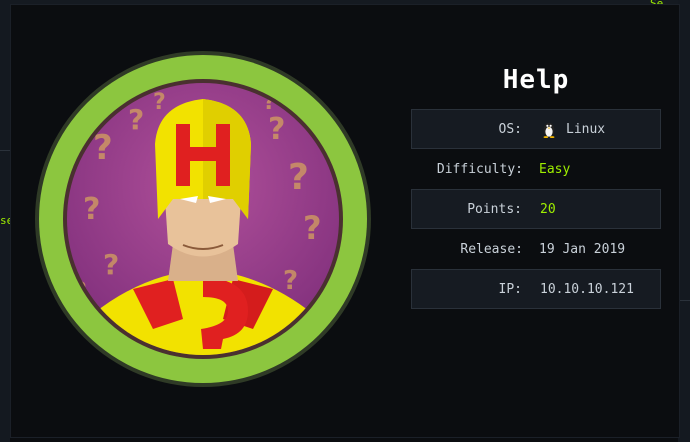 The height and width of the screenshot is (442, 690). I want to click on release-label: Release:, so click(491, 249).